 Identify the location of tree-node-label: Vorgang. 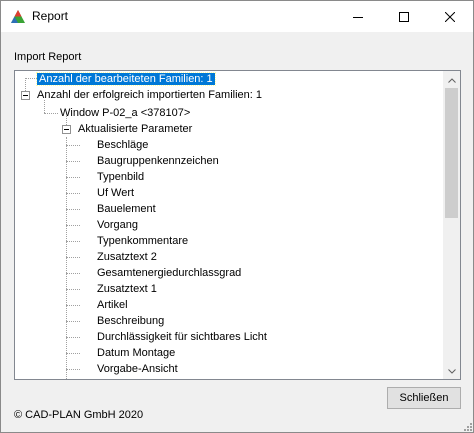
(117, 225).